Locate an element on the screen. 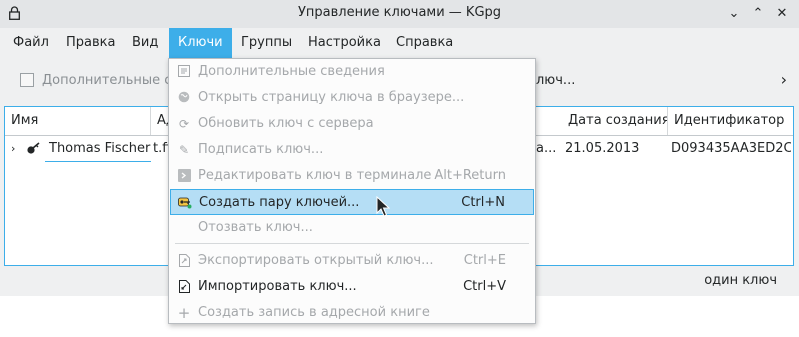  menu-item-refresh-from-server: ⟳ Обновить ключ с сервера is located at coordinates (352, 124).